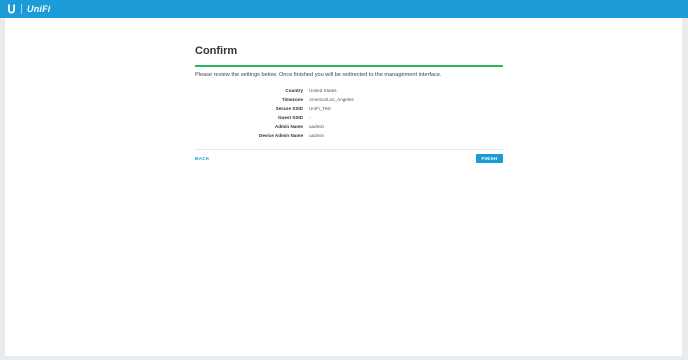  I want to click on wizard-footer: BACK FINISH, so click(349, 159).